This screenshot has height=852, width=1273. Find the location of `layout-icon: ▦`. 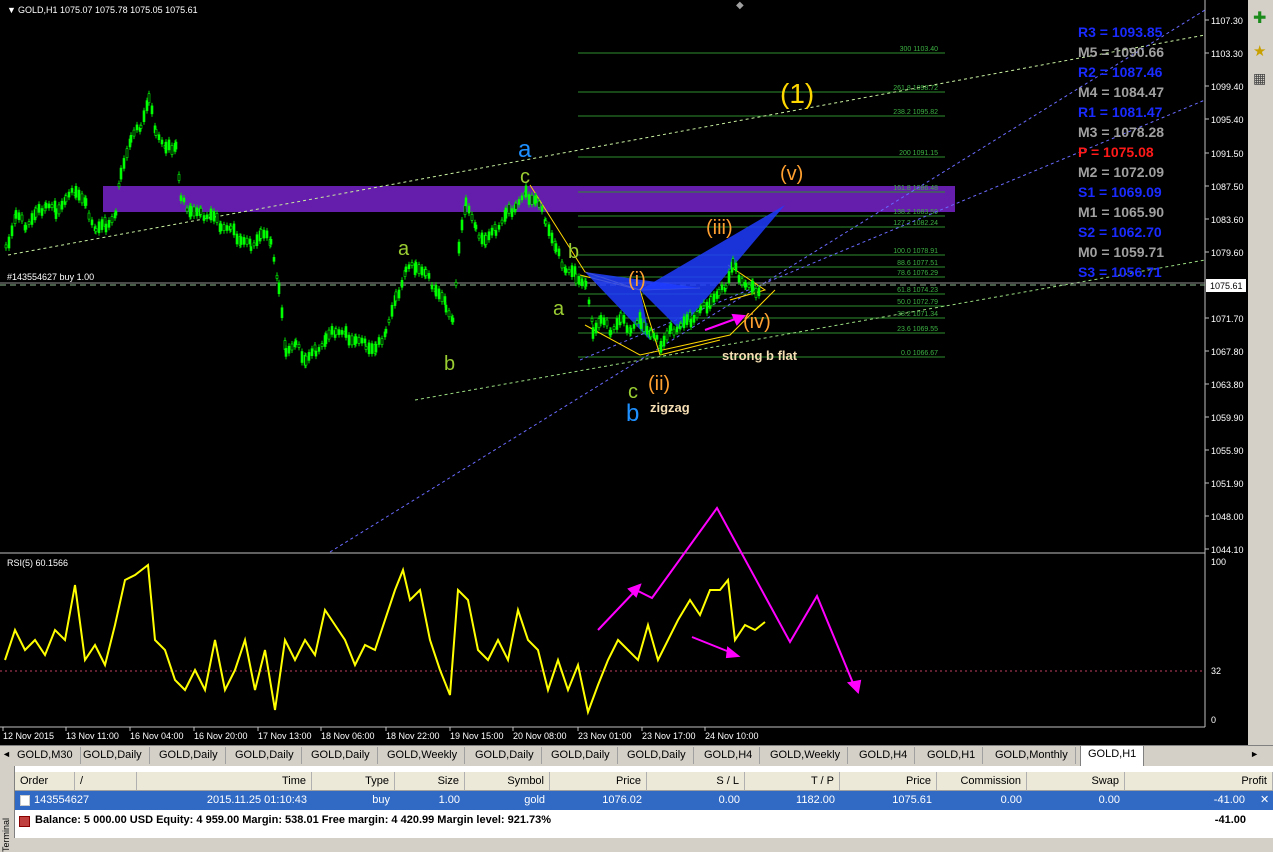

layout-icon: ▦ is located at coordinates (1259, 78).